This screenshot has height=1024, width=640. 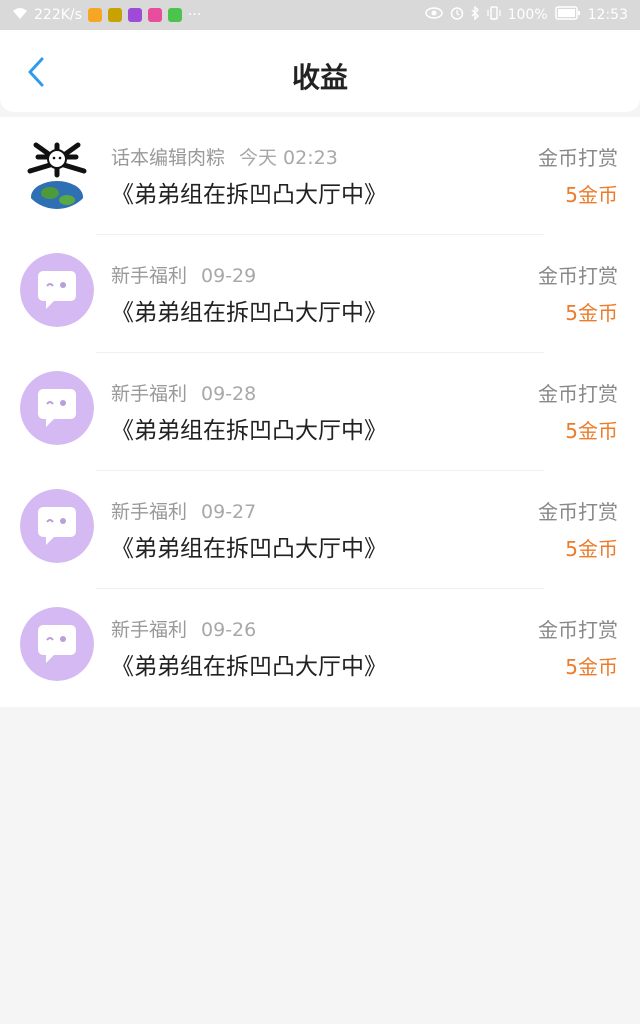 I want to click on clock: 12:53, so click(x=607, y=15).